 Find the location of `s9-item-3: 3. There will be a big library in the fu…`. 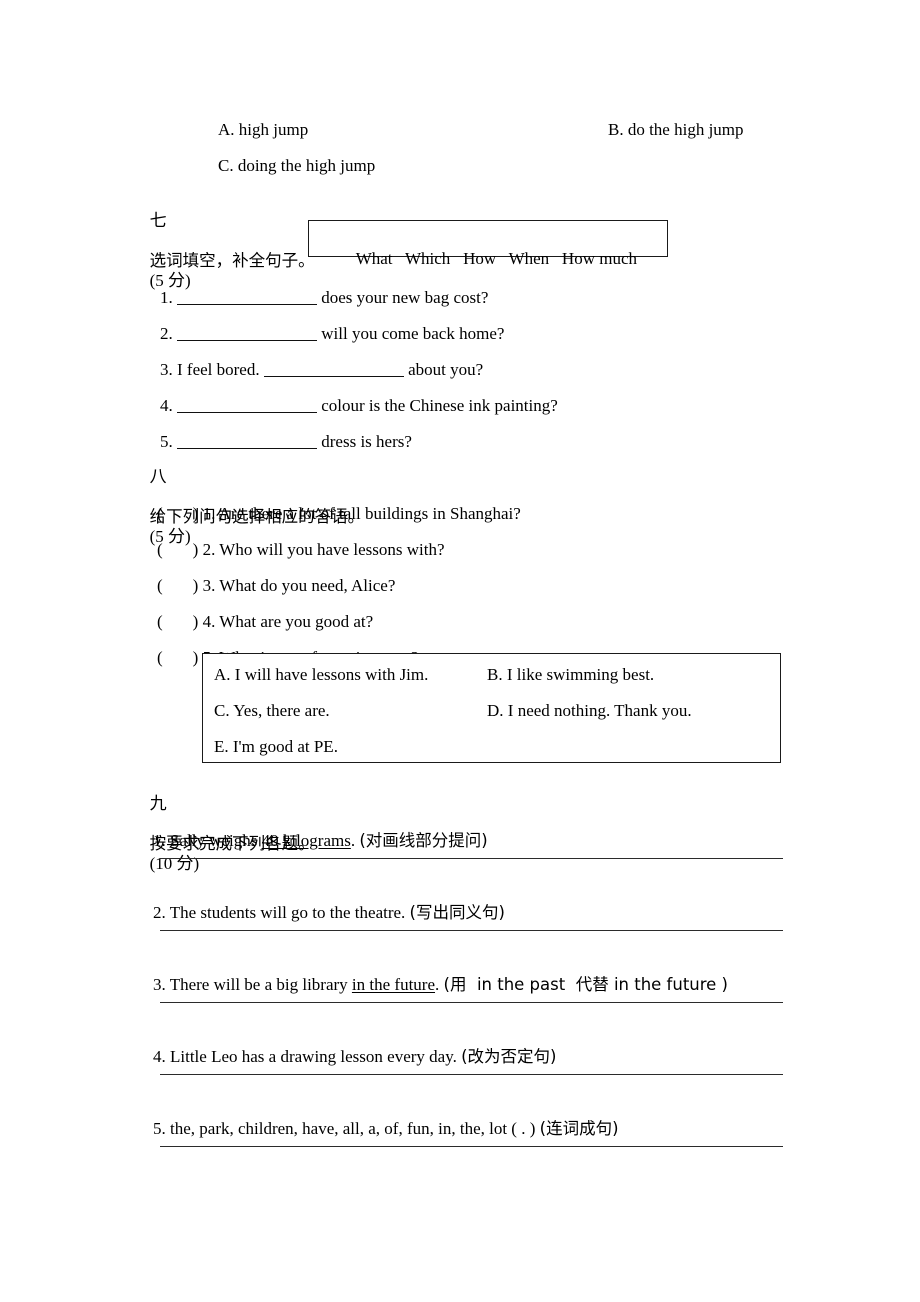

s9-item-3: 3. There will be a big library in the fu… is located at coordinates (432, 985).